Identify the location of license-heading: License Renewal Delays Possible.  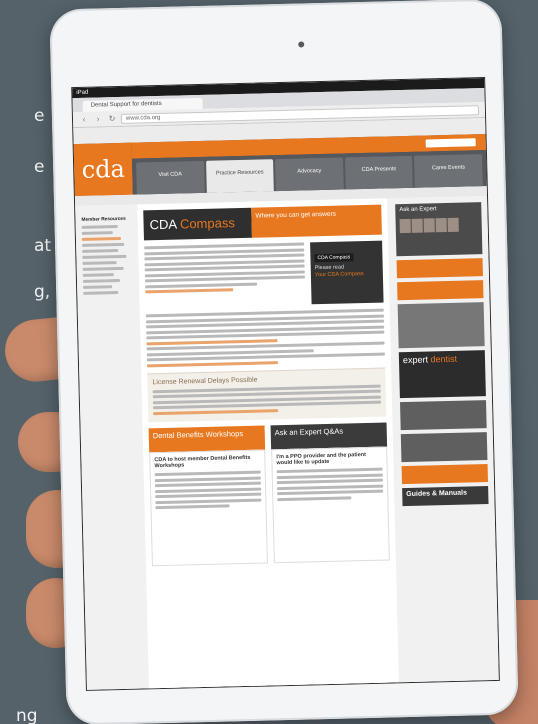
(205, 381).